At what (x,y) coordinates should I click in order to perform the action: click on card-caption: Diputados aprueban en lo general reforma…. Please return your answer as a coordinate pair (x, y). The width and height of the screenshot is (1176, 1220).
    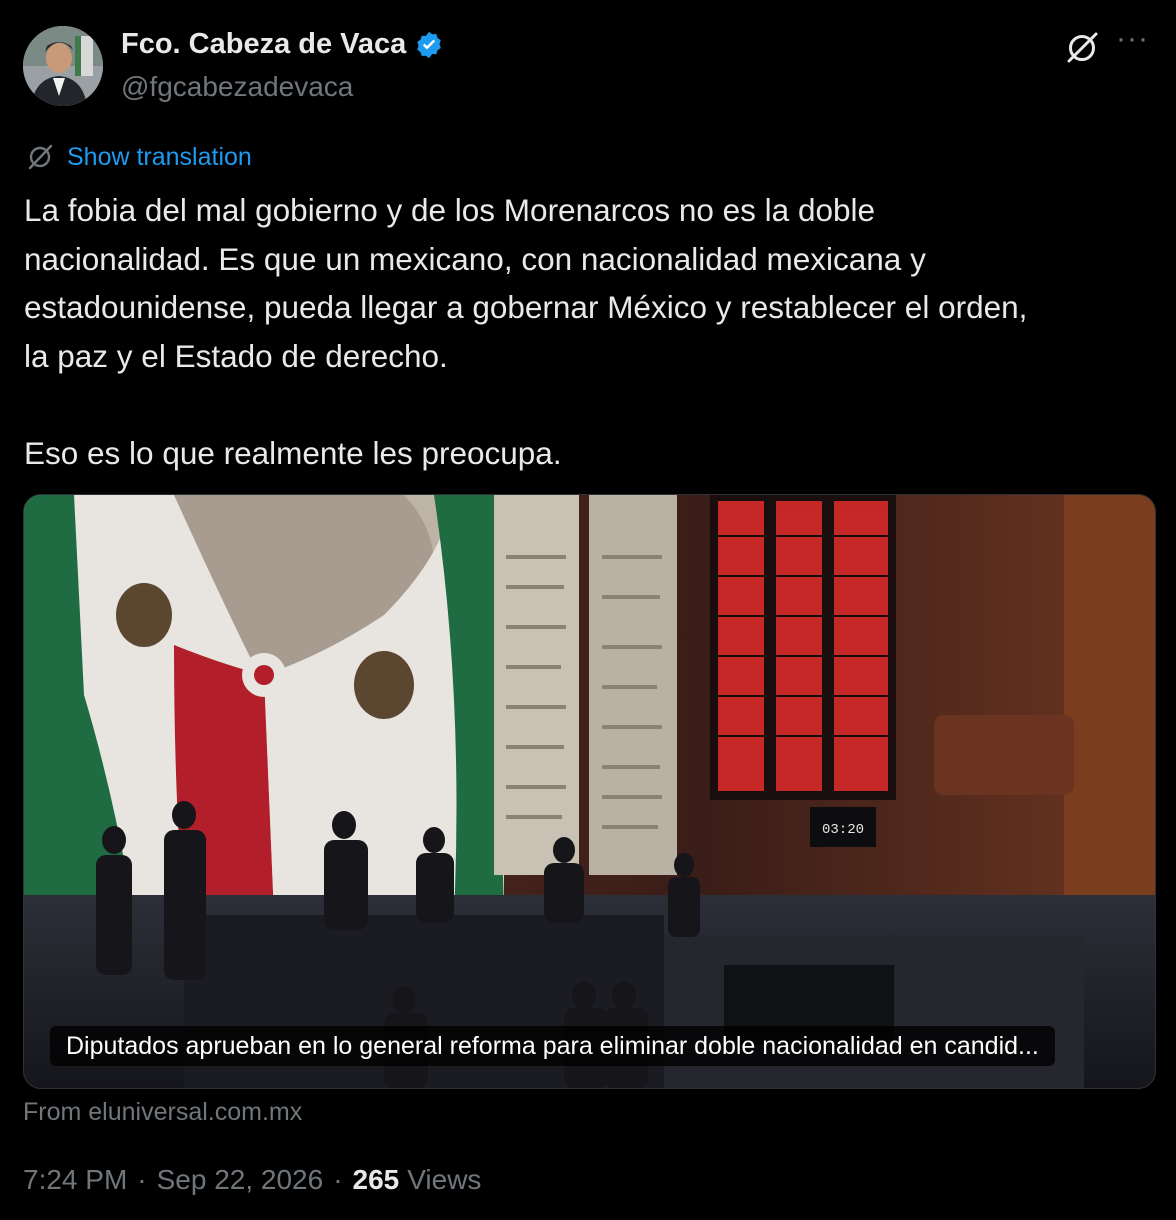
    Looking at the image, I should click on (552, 1046).